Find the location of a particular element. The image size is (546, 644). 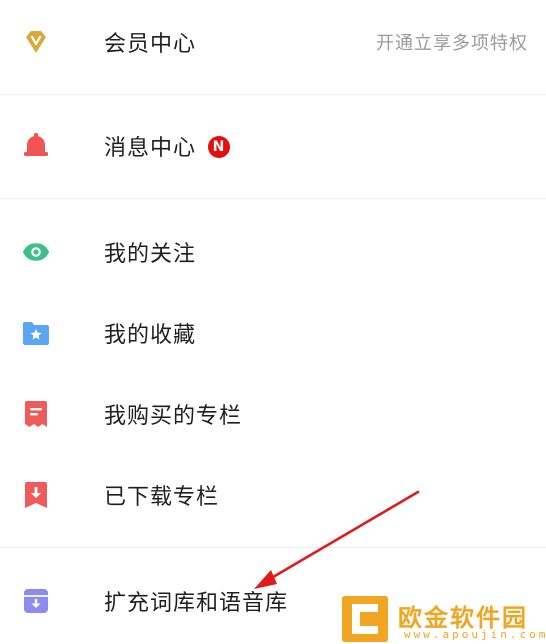

menu-item-label: 会员中心 is located at coordinates (150, 44).